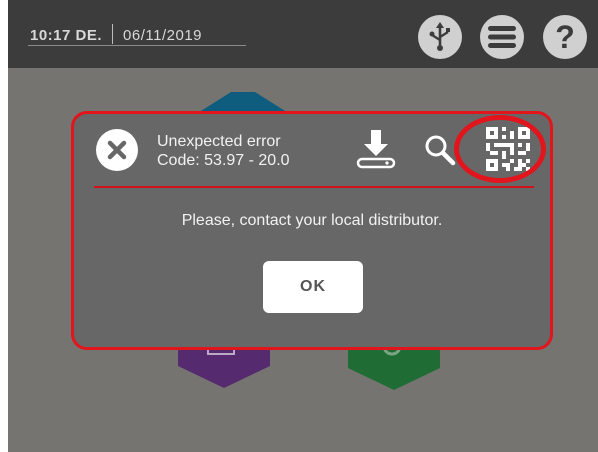  Describe the element at coordinates (116, 34) in the screenshot. I see `status-datetime: 10:17 DE. 06/11/2019` at that location.